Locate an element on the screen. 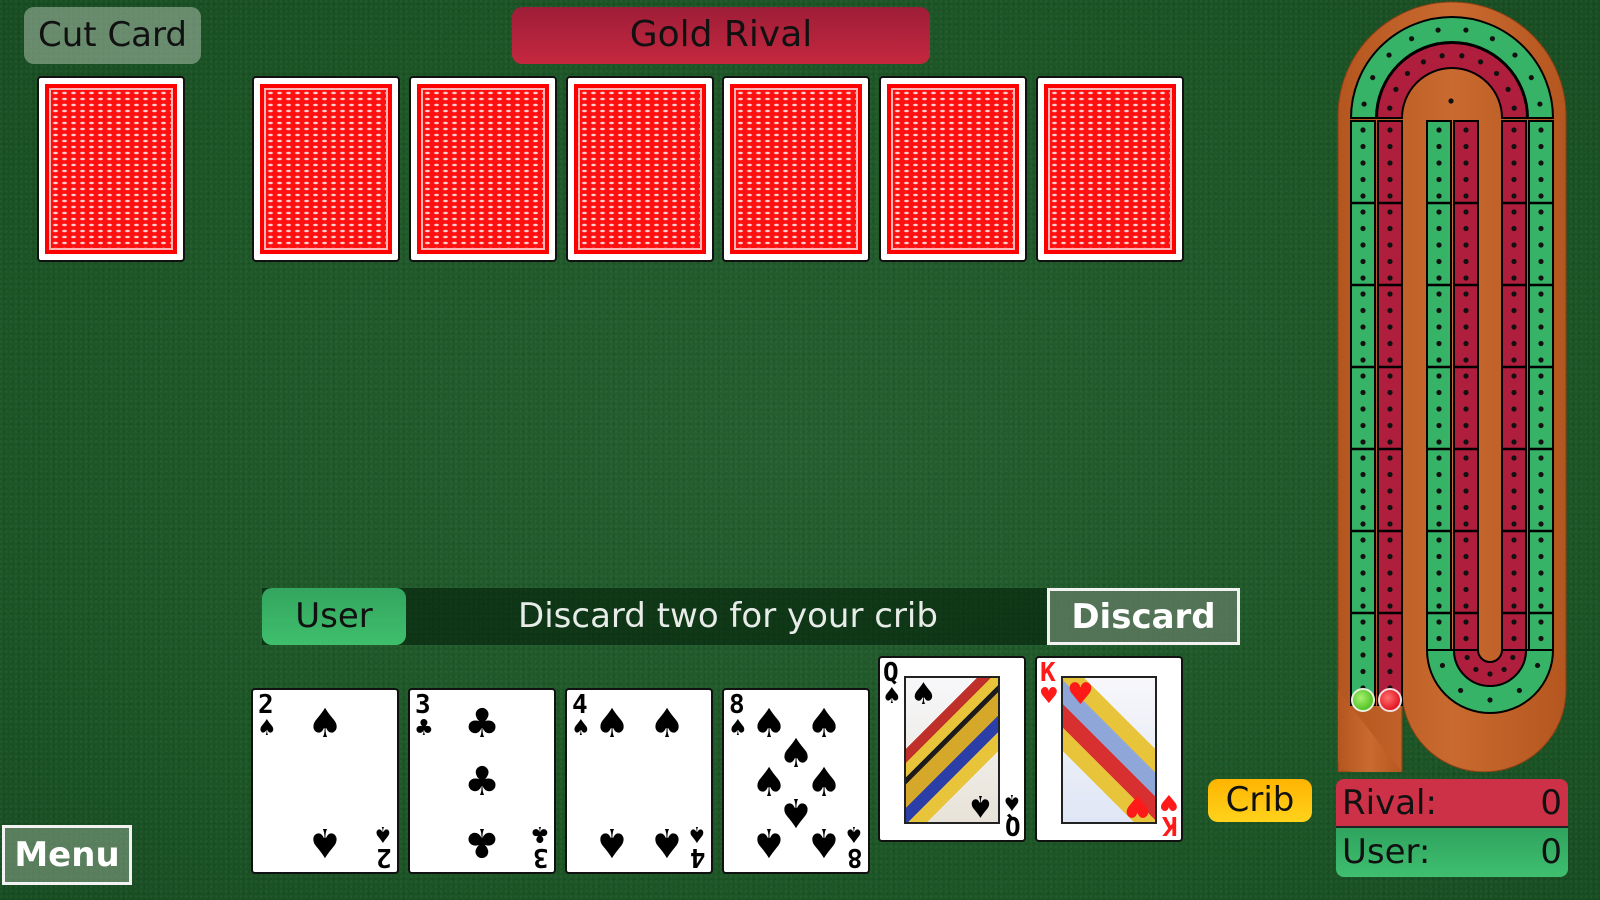 Image resolution: width=1600 pixels, height=900 pixels. opponent-name-banner: Gold Rival is located at coordinates (721, 35).